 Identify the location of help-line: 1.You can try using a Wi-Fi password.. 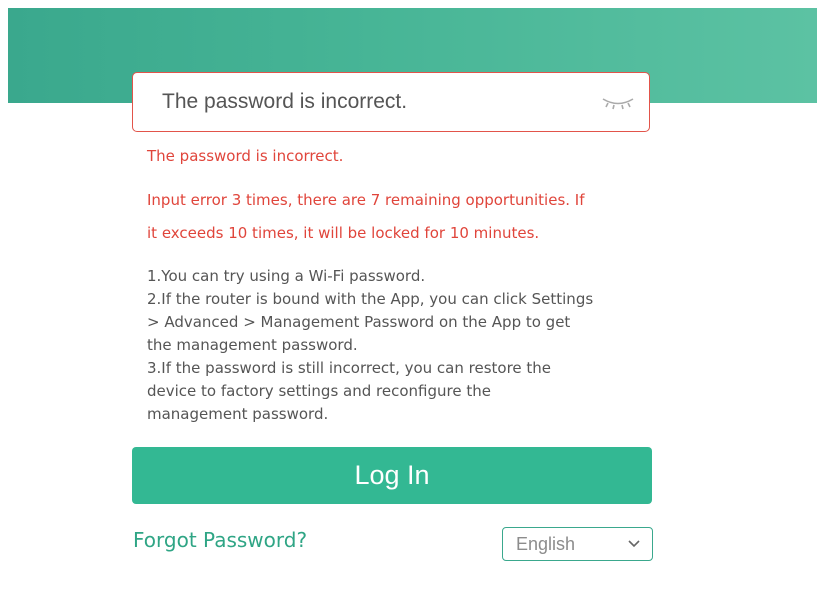
(286, 276).